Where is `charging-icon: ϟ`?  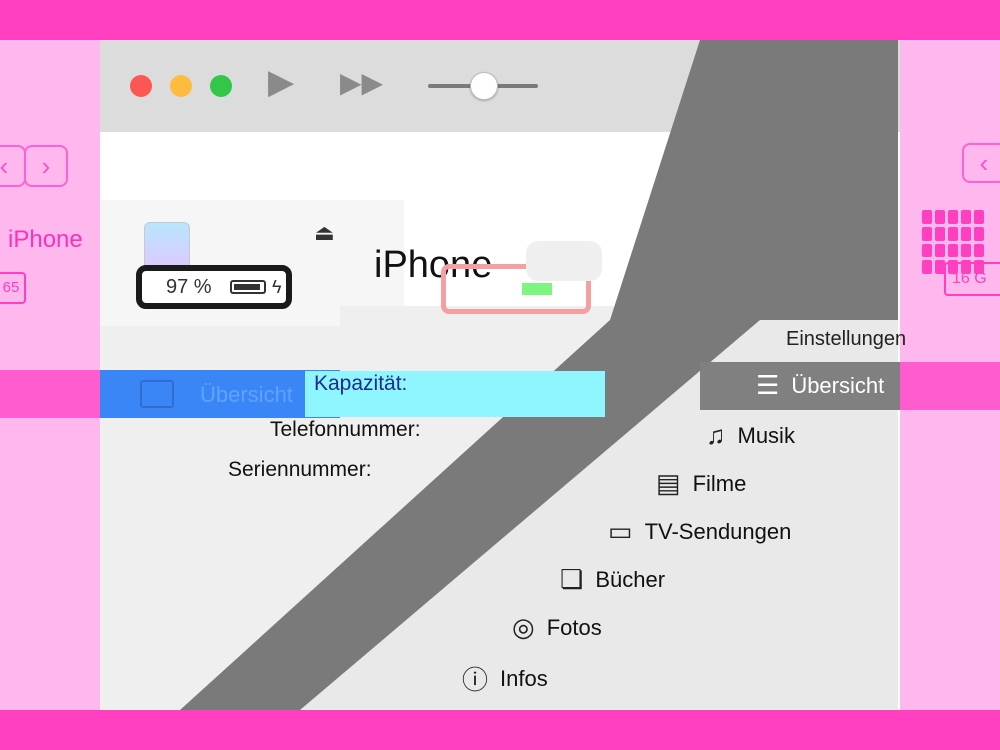 charging-icon: ϟ is located at coordinates (277, 287).